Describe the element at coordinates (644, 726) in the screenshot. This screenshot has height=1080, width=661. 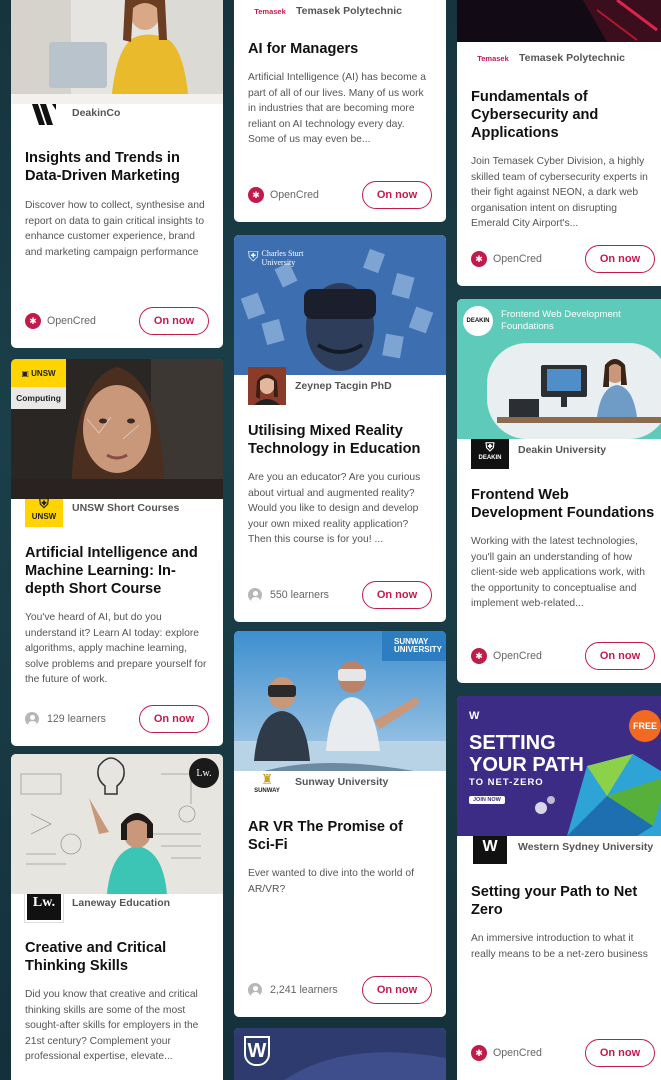
I see `free-label: FREE` at that location.